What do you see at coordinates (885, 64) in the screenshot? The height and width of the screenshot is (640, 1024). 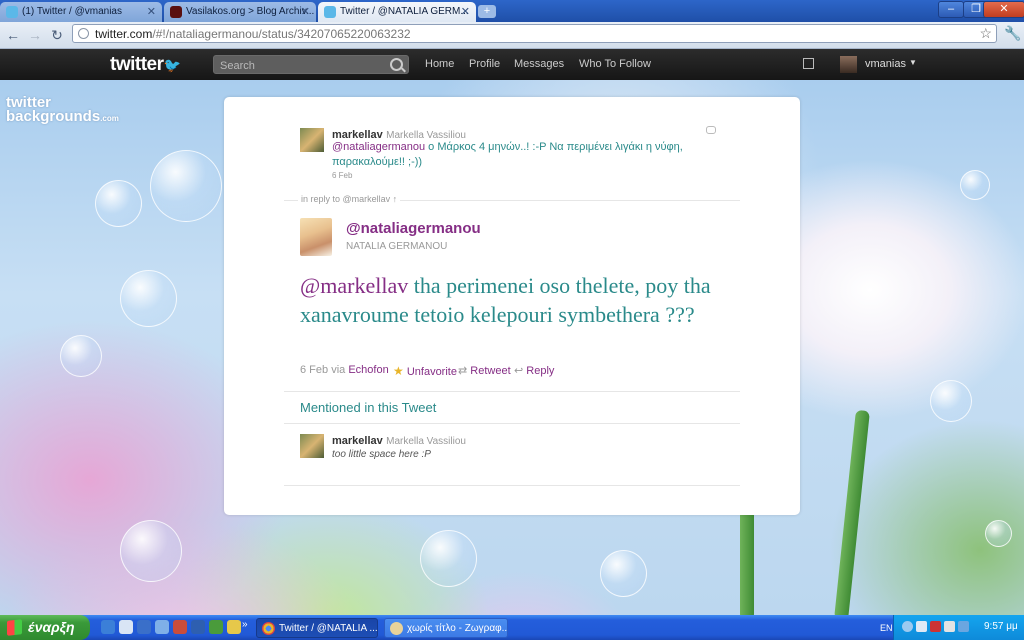 I see `username: vmanias` at bounding box center [885, 64].